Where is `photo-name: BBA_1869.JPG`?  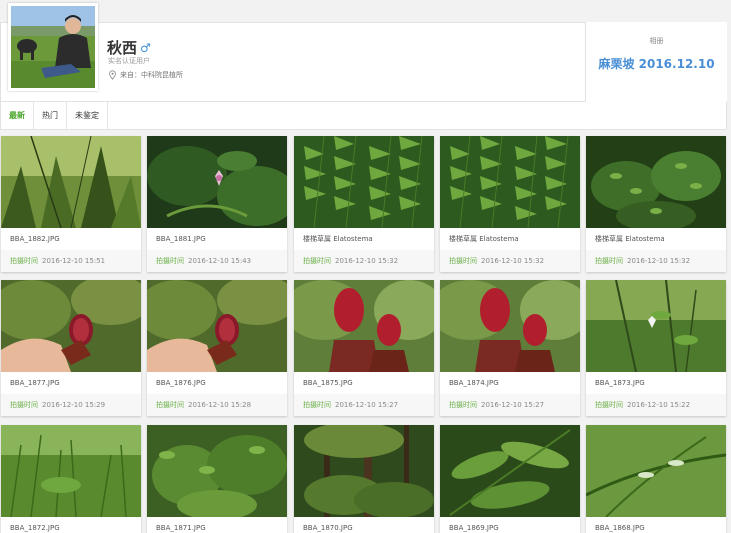 photo-name: BBA_1869.JPG is located at coordinates (510, 525).